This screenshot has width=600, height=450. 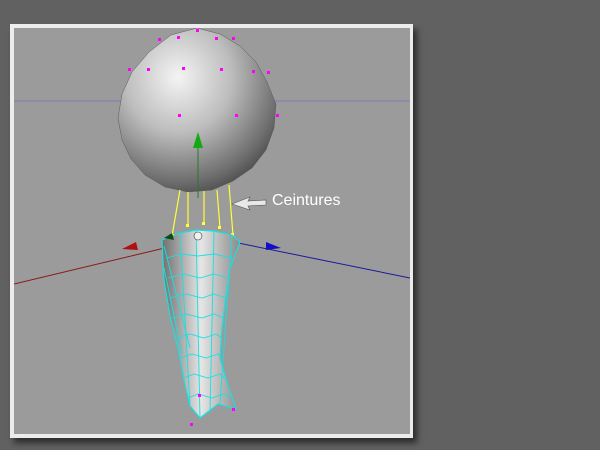 I want to click on ceintures-callout: Ceintures, so click(x=285, y=201).